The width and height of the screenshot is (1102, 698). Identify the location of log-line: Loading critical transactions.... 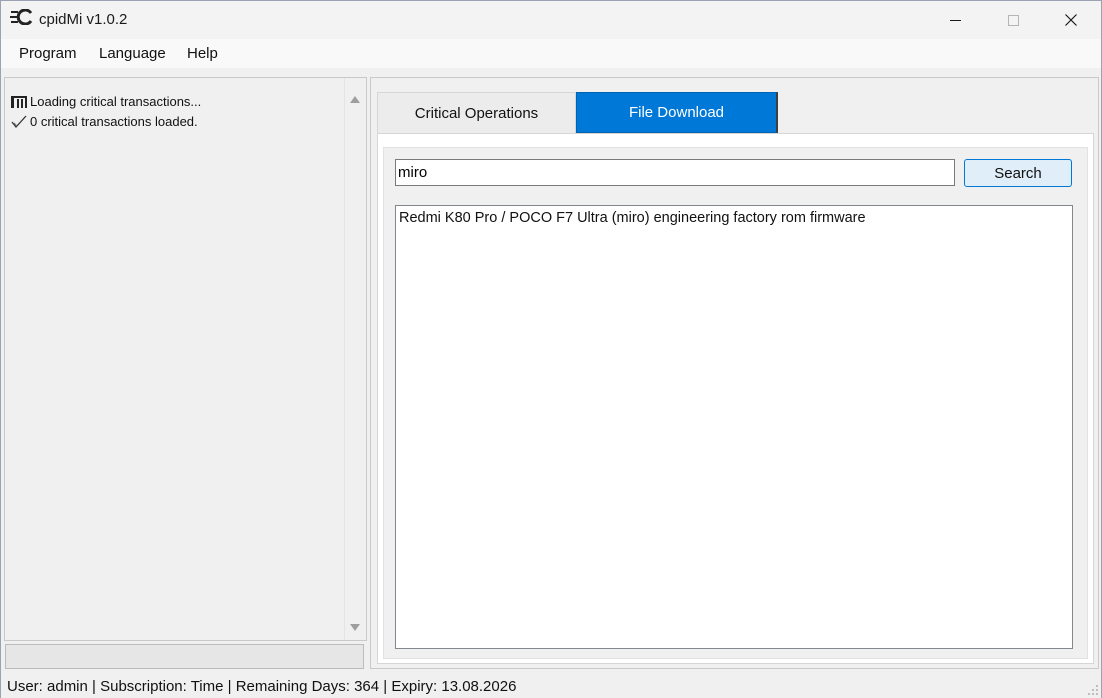
(106, 101).